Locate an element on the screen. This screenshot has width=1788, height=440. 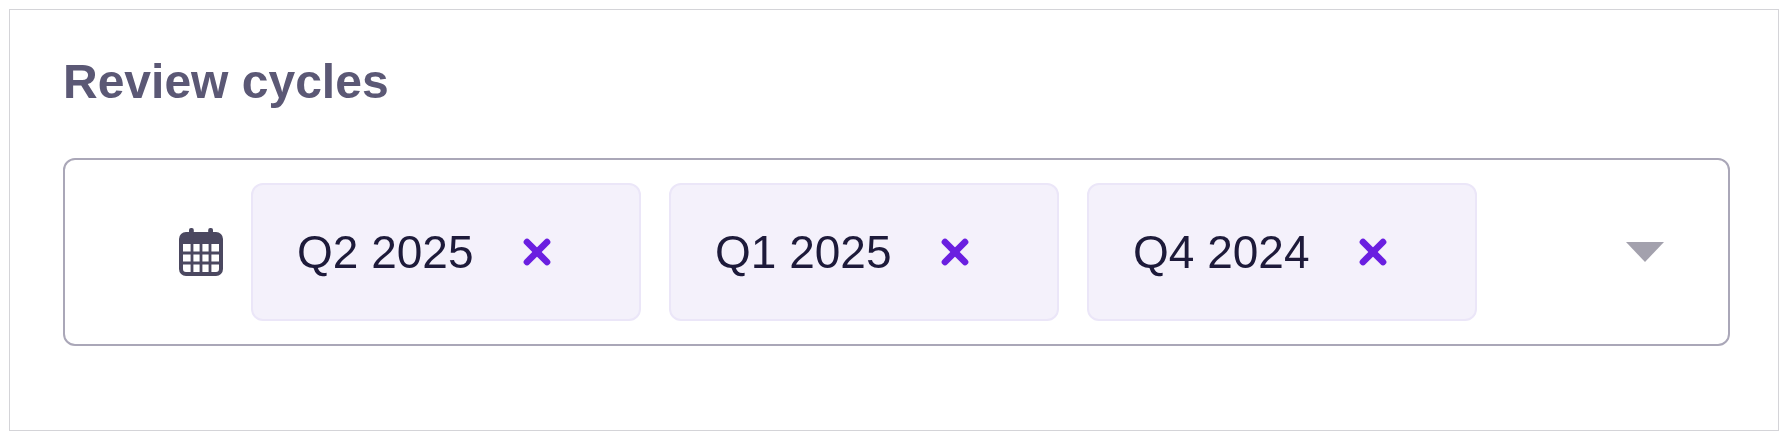
calendar-icon is located at coordinates (201, 252).